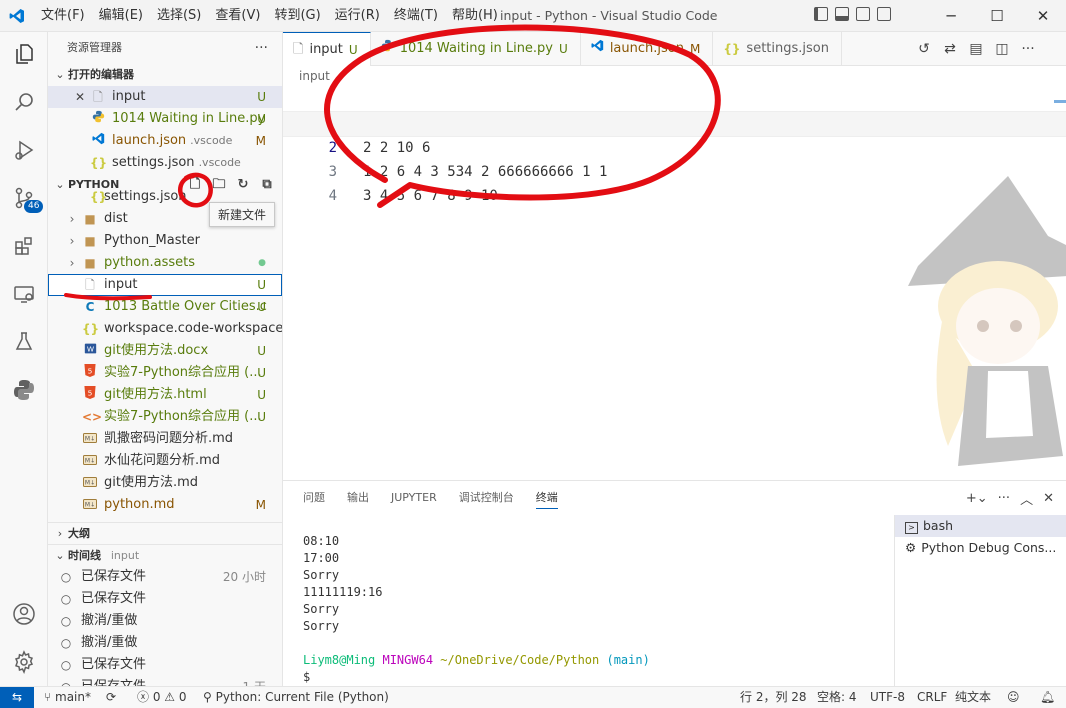  What do you see at coordinates (165, 483) in the screenshot?
I see `tree-item: M↓ git使用方法.md` at bounding box center [165, 483].